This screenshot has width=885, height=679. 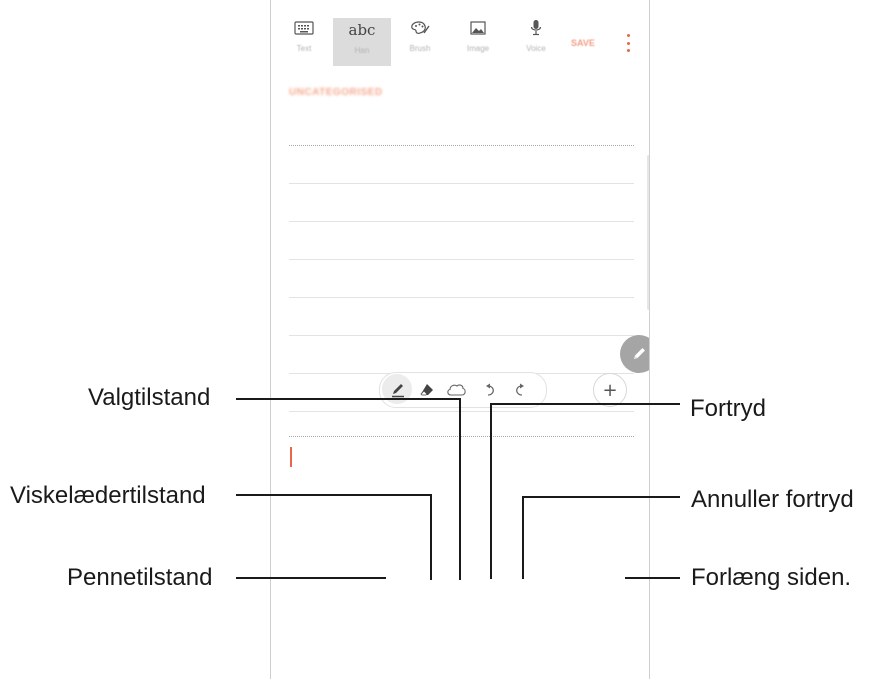 I want to click on callout-pen-mode: Pennetilstand, so click(x=140, y=577).